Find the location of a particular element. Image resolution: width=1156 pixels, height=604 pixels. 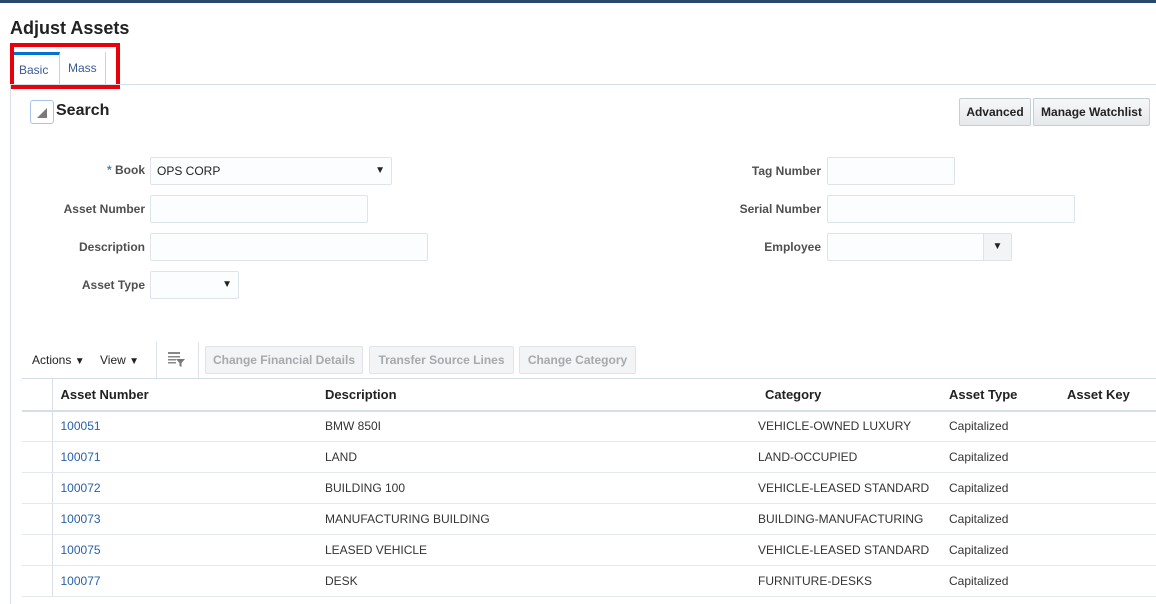

book-value: OPS CORP is located at coordinates (189, 171).